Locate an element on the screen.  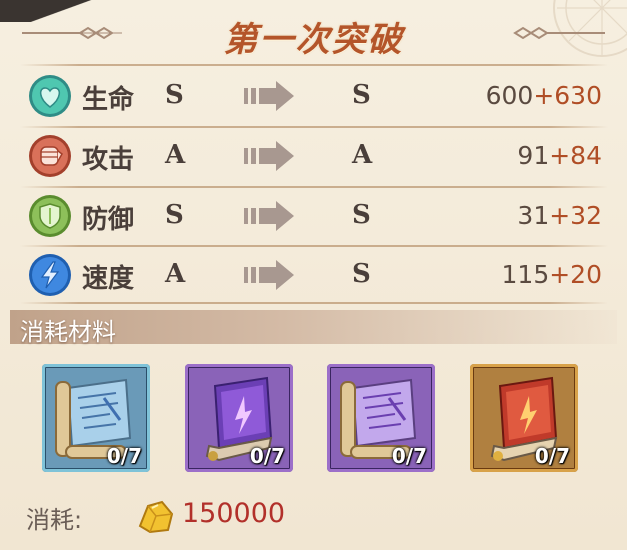
stat-value: 31+32 is located at coordinates (559, 215).